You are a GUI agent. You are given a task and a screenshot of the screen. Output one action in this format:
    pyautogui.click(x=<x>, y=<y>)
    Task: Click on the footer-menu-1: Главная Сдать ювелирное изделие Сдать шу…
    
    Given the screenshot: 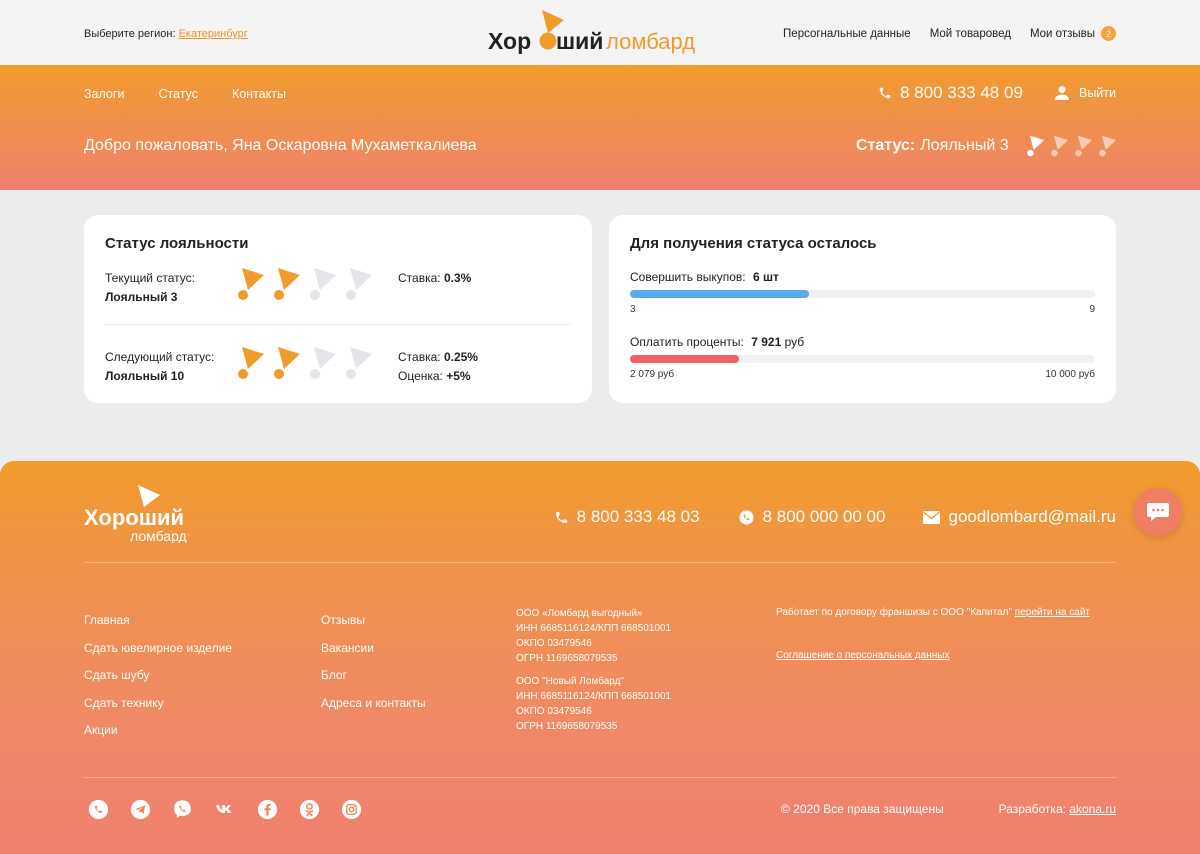 What is the action you would take?
    pyautogui.click(x=158, y=676)
    